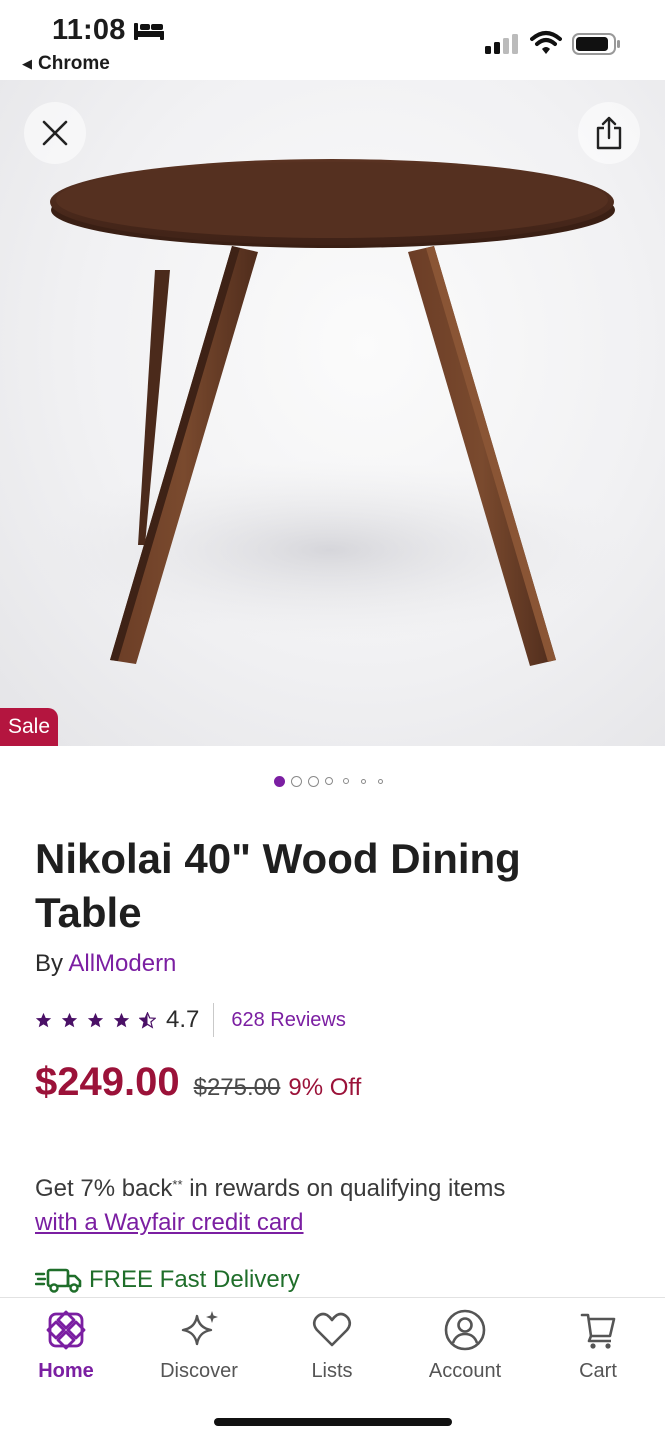  What do you see at coordinates (546, 42) in the screenshot?
I see `wifi-icon` at bounding box center [546, 42].